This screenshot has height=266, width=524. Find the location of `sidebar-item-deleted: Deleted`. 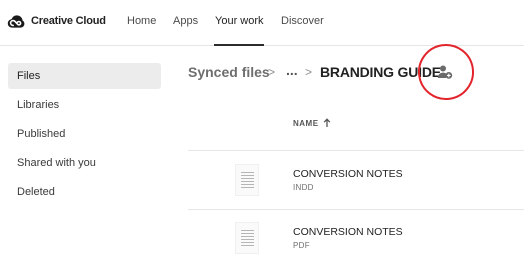

sidebar-item-deleted: Deleted is located at coordinates (84, 192).